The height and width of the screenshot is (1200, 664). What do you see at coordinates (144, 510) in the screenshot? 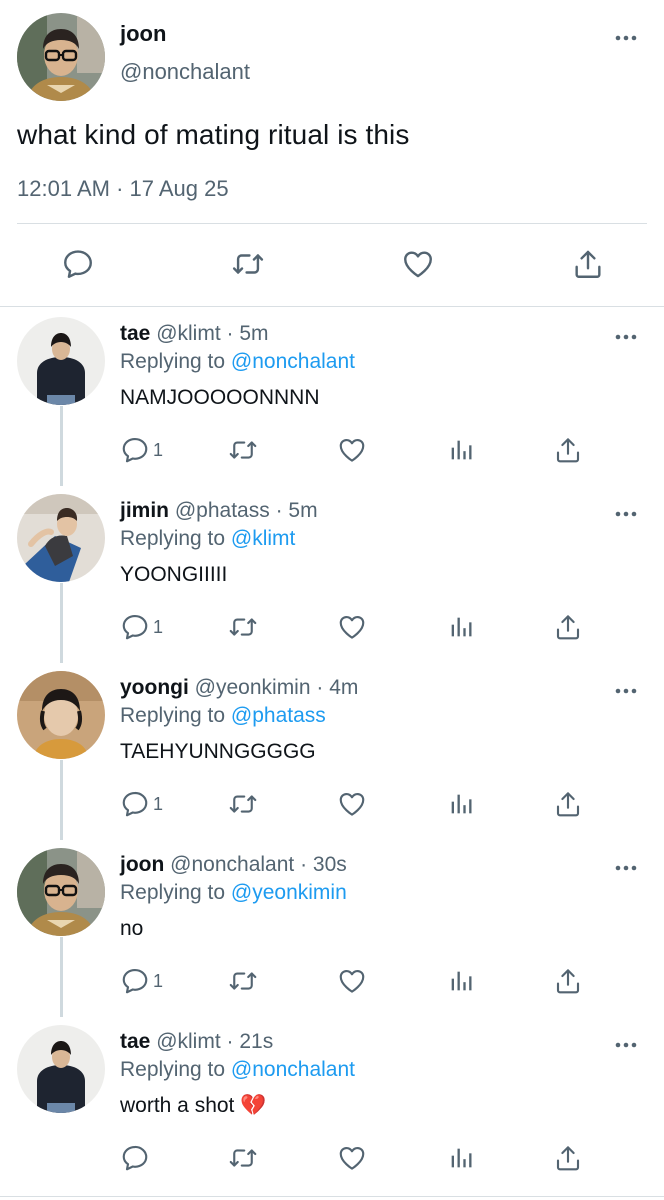
I see `author-name: jimin` at bounding box center [144, 510].